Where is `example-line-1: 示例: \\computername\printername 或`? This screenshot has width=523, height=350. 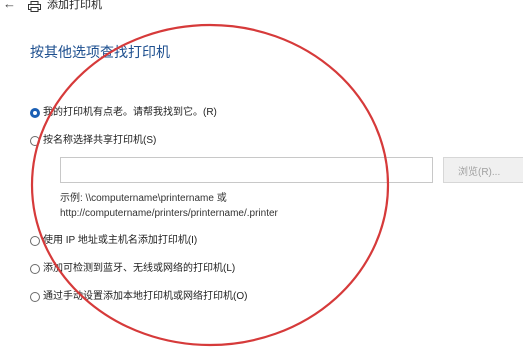
example-line-1: 示例: \\computername\printername 或 is located at coordinates (143, 198).